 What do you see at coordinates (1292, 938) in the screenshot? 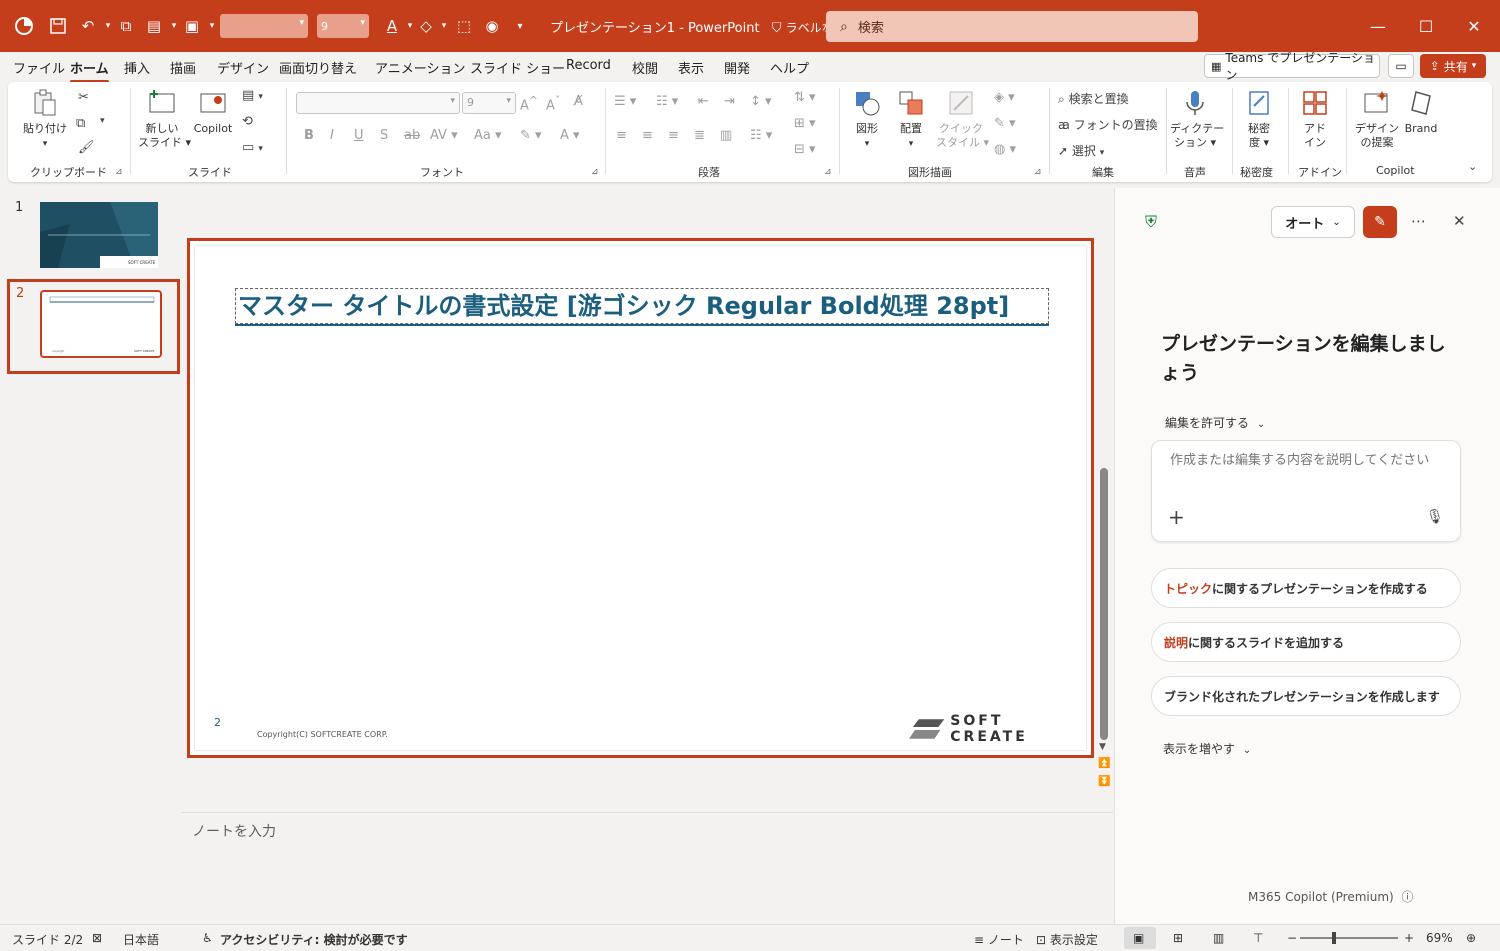
I see `zoom-out-icon: −` at bounding box center [1292, 938].